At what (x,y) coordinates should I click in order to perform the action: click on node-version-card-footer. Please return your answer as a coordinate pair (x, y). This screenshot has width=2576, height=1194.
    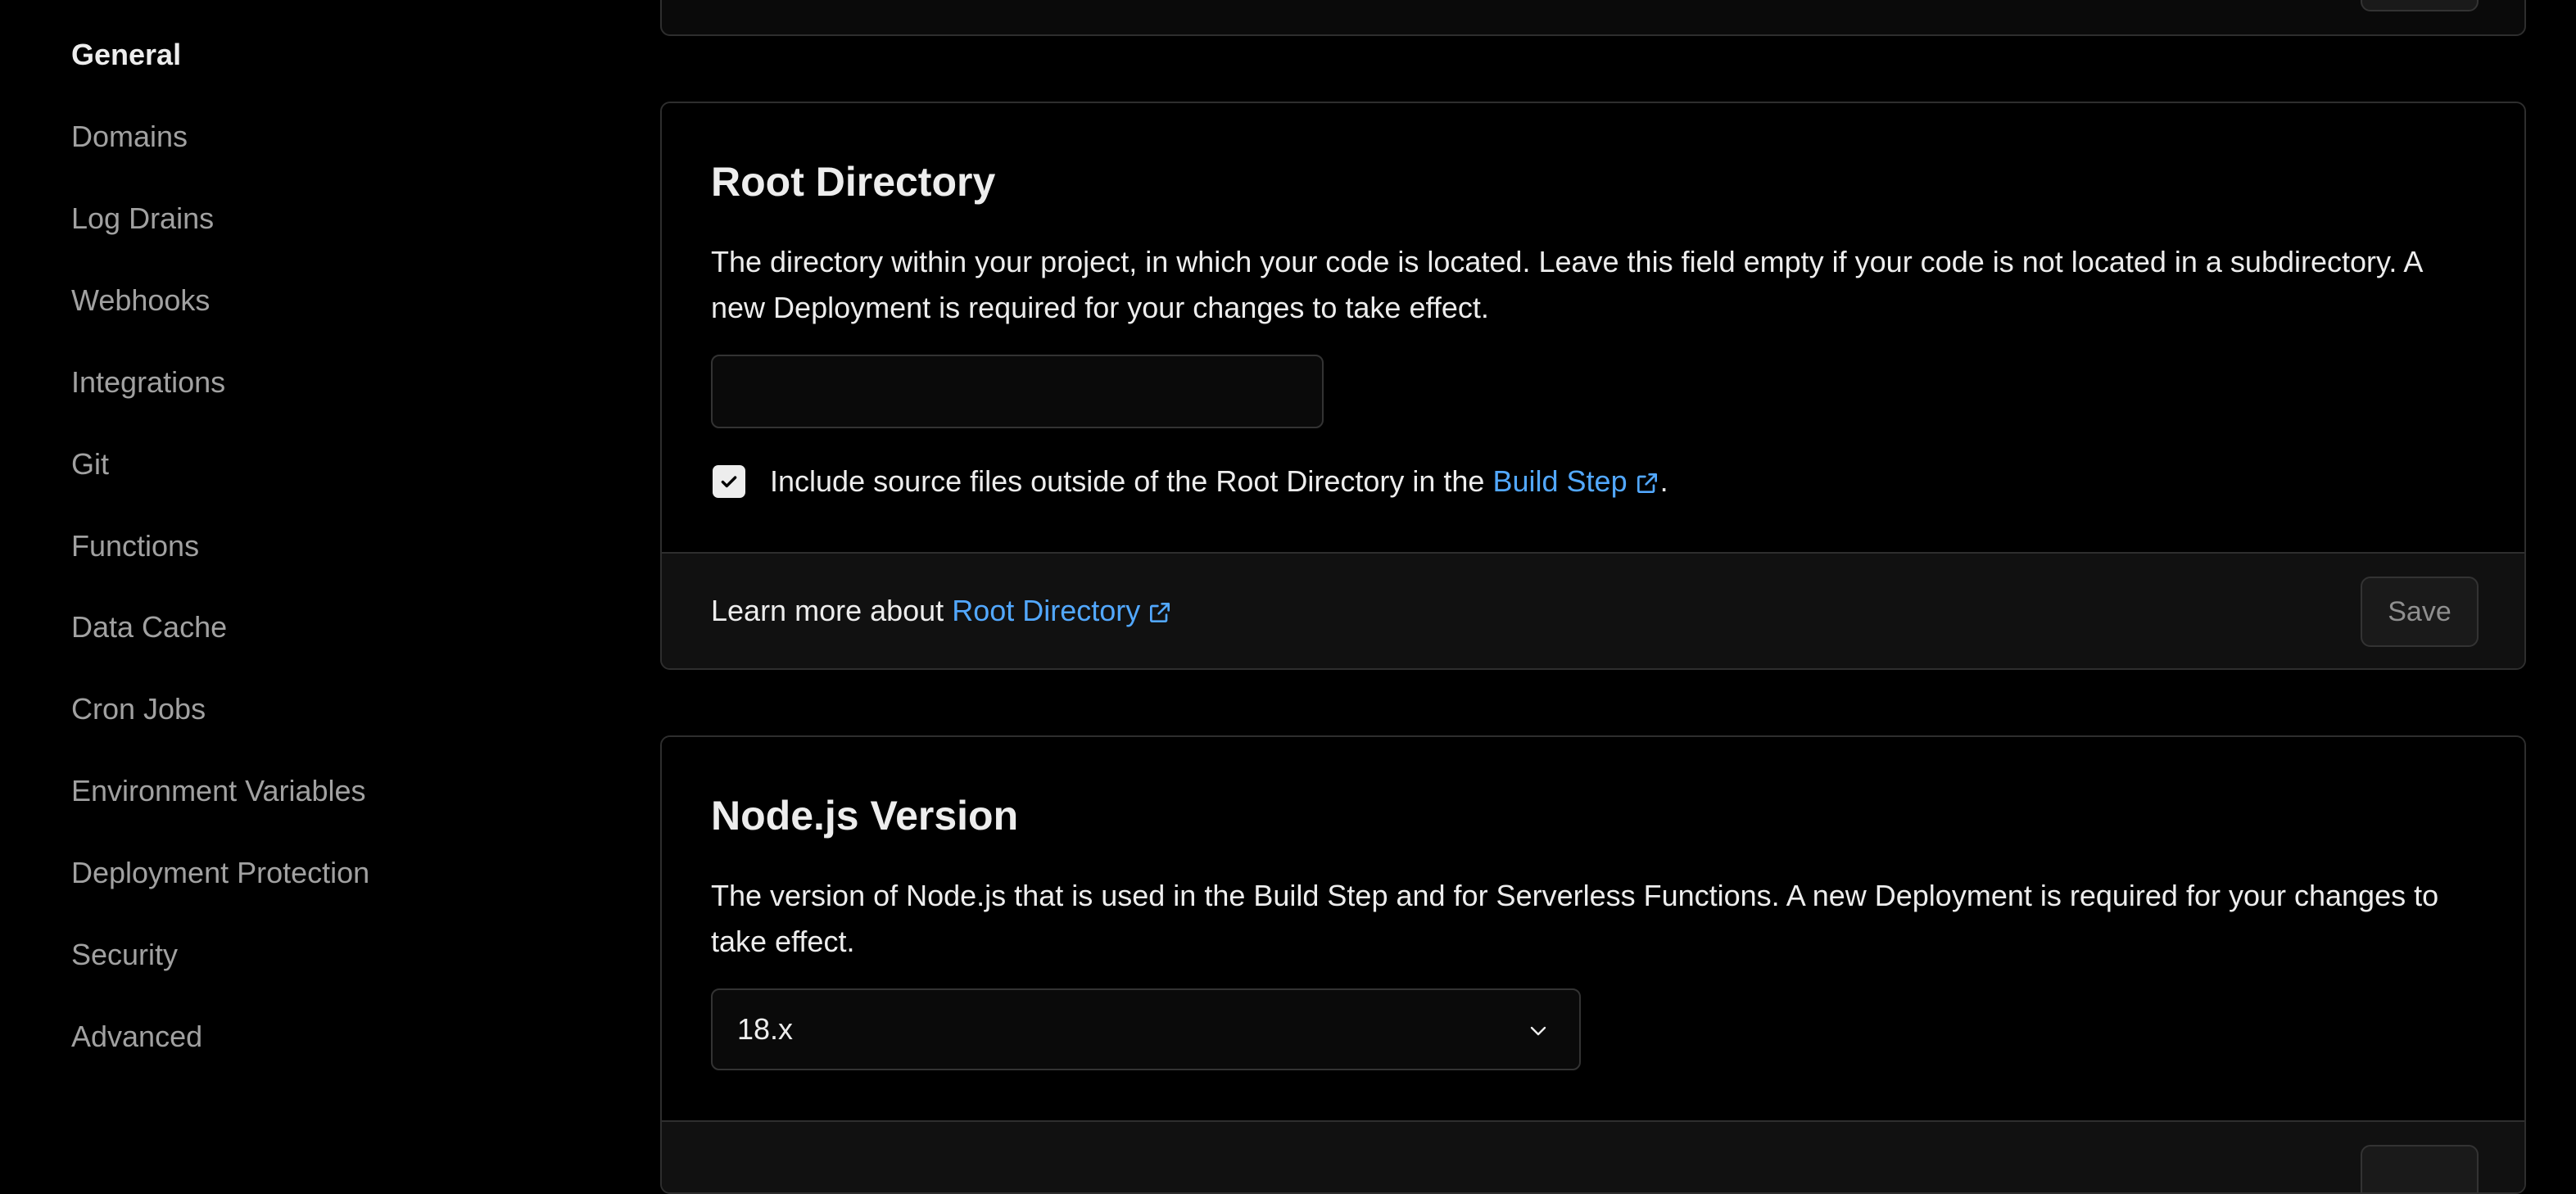
    Looking at the image, I should click on (1593, 1156).